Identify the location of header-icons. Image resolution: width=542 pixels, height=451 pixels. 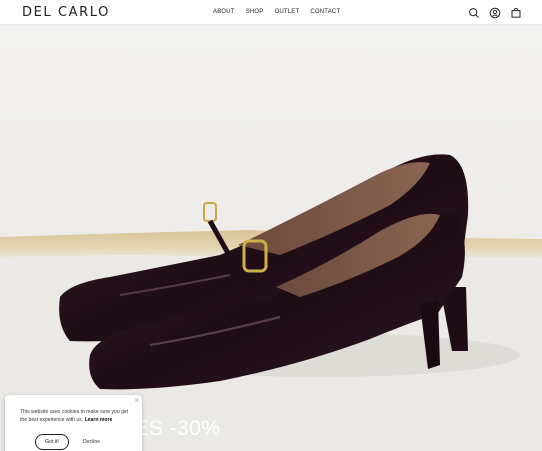
(495, 12).